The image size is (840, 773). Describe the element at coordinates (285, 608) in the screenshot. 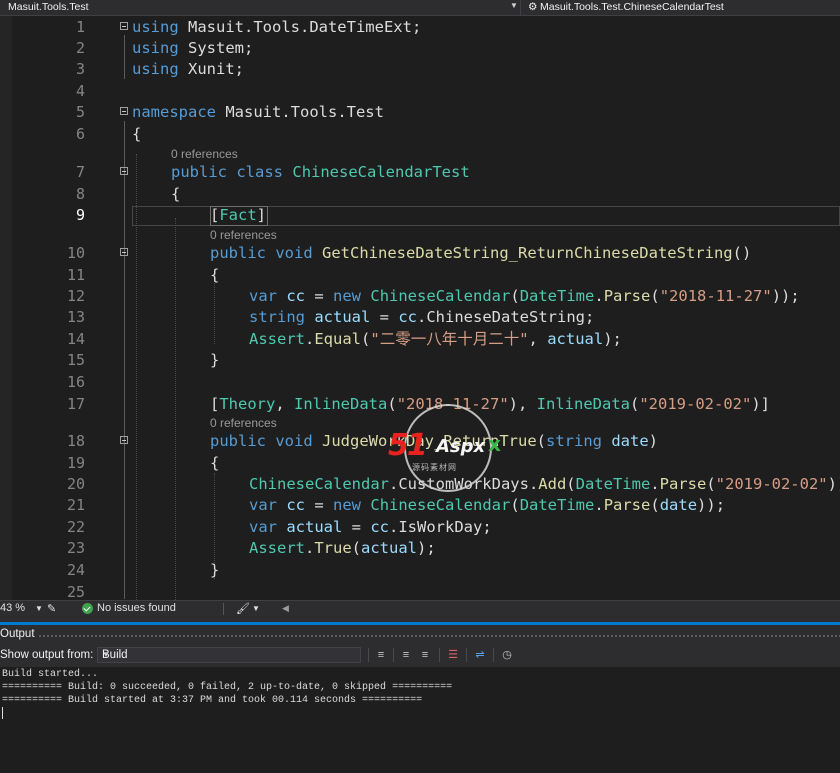

I see `scroll-left-icon: ◀` at that location.